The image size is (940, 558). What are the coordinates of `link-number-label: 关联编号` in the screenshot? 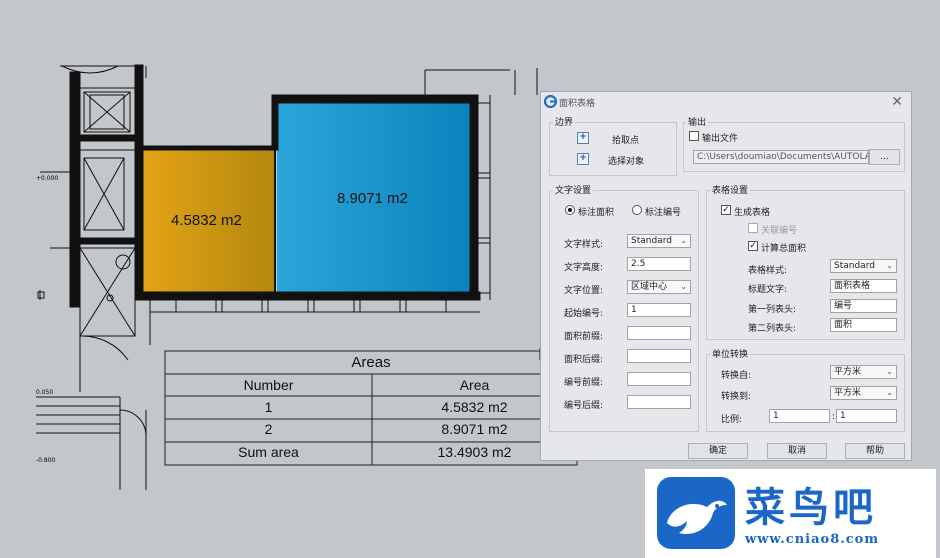 It's located at (779, 231).